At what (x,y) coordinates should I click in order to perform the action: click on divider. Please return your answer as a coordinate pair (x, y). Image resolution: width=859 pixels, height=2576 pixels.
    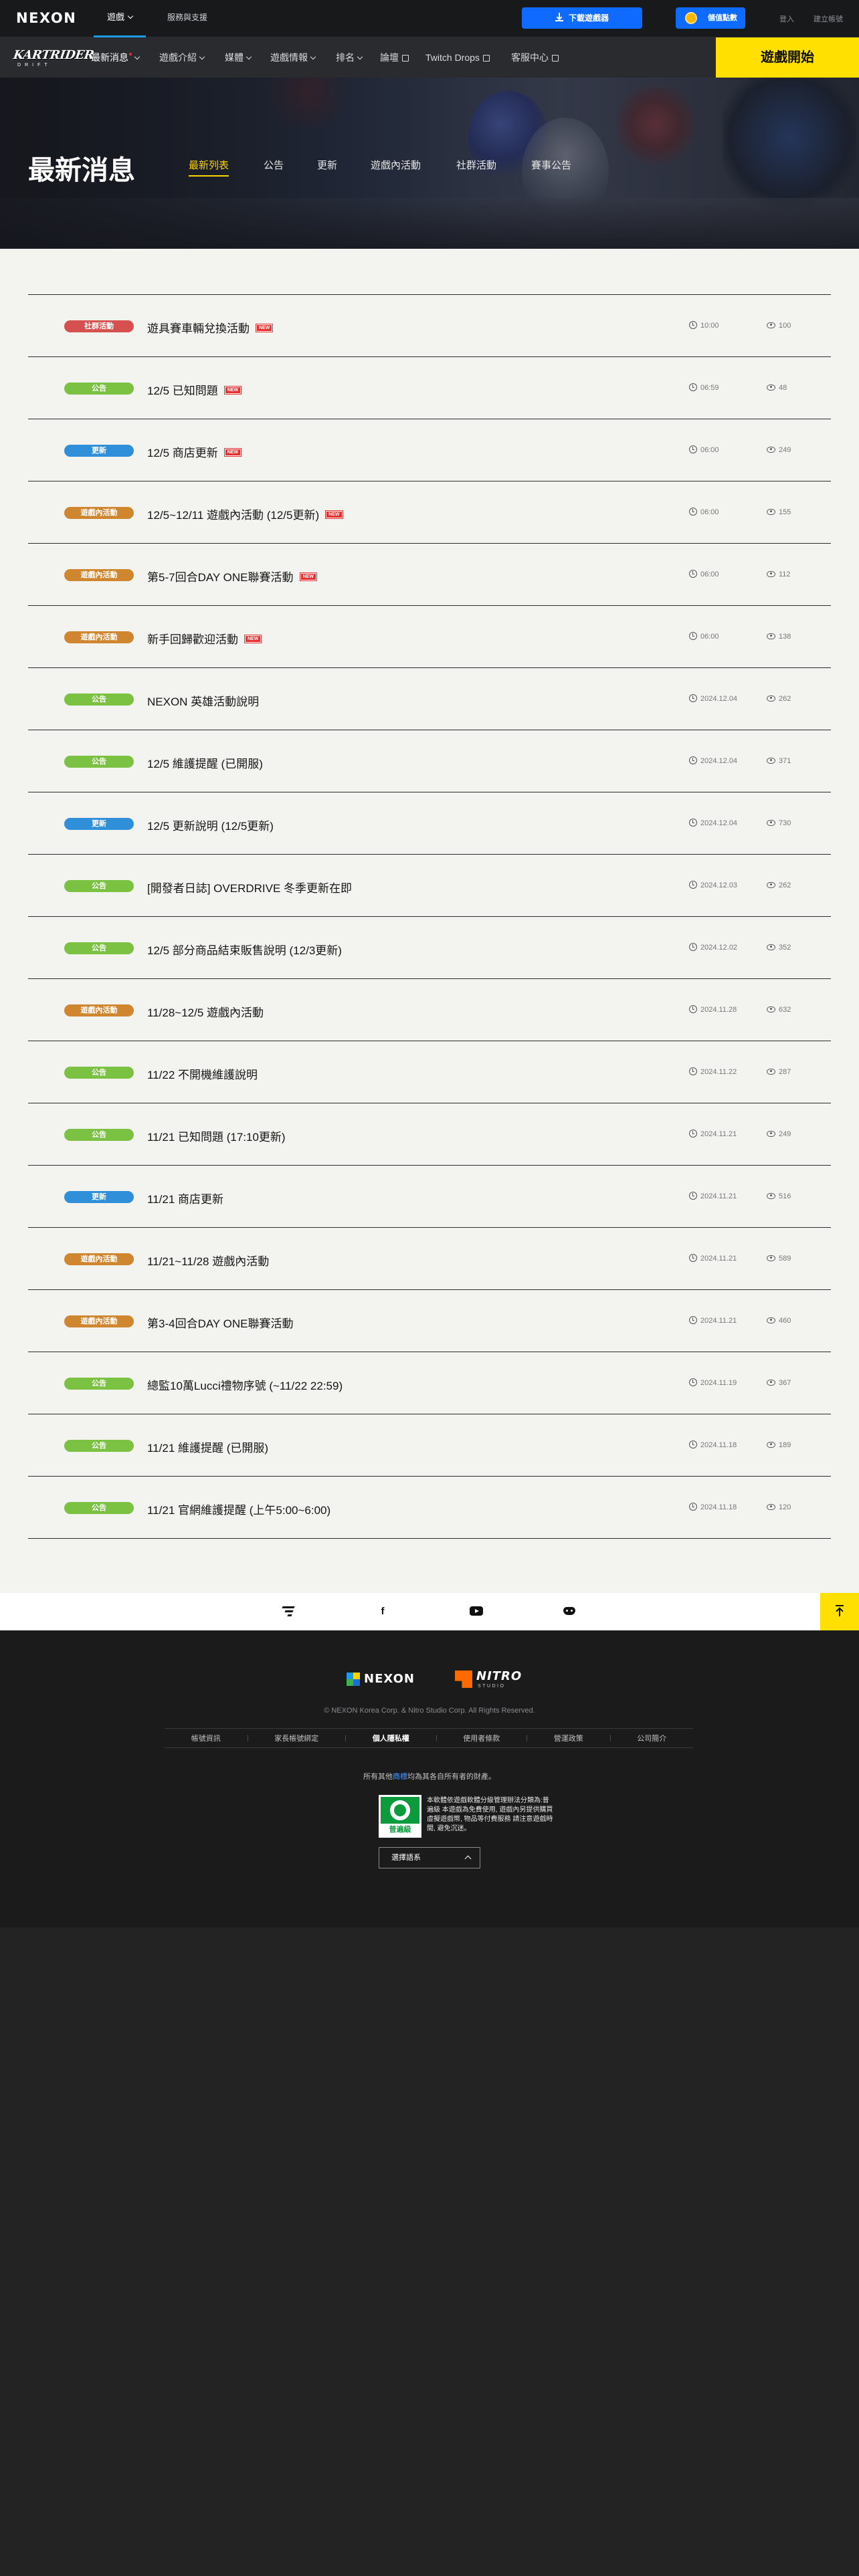
    Looking at the image, I should click on (437, 1738).